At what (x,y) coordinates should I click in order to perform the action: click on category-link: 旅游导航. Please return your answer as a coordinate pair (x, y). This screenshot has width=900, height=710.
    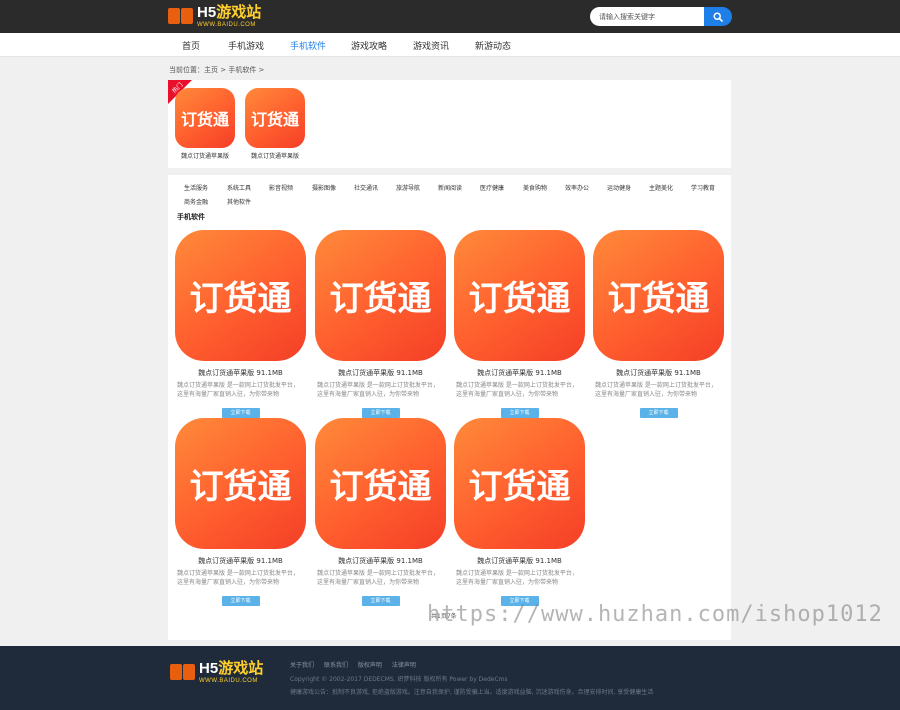
    Looking at the image, I should click on (408, 187).